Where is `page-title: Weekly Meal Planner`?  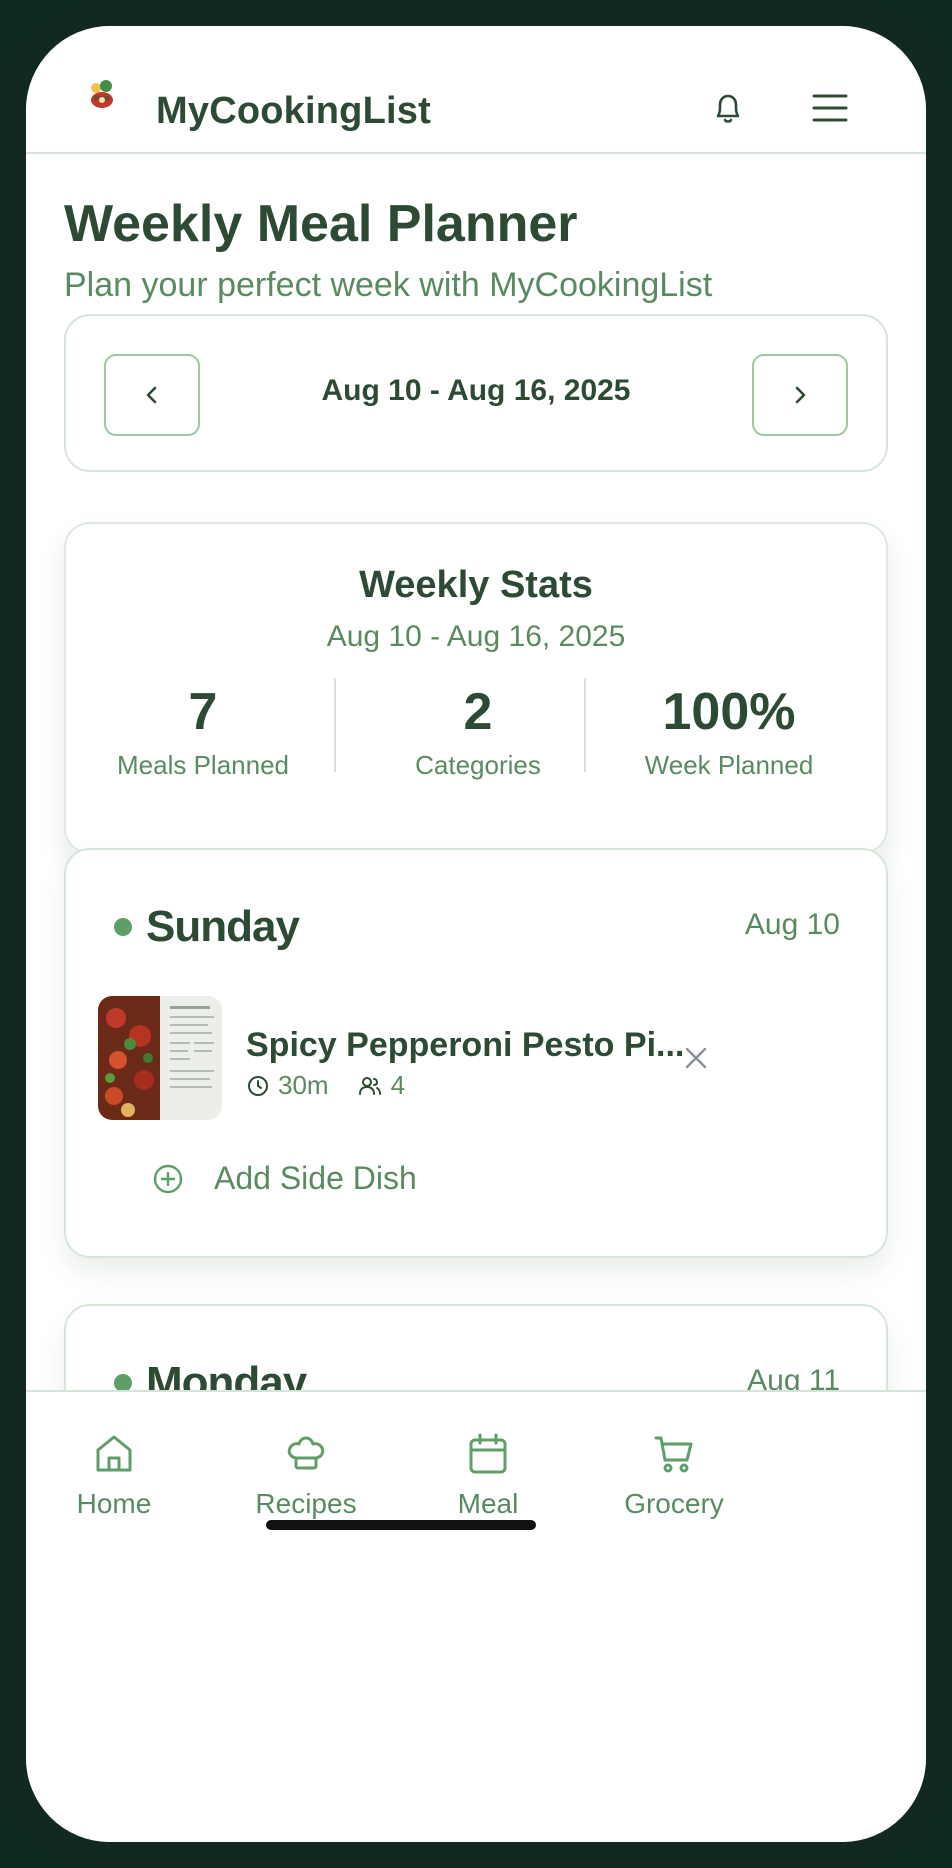 page-title: Weekly Meal Planner is located at coordinates (321, 224).